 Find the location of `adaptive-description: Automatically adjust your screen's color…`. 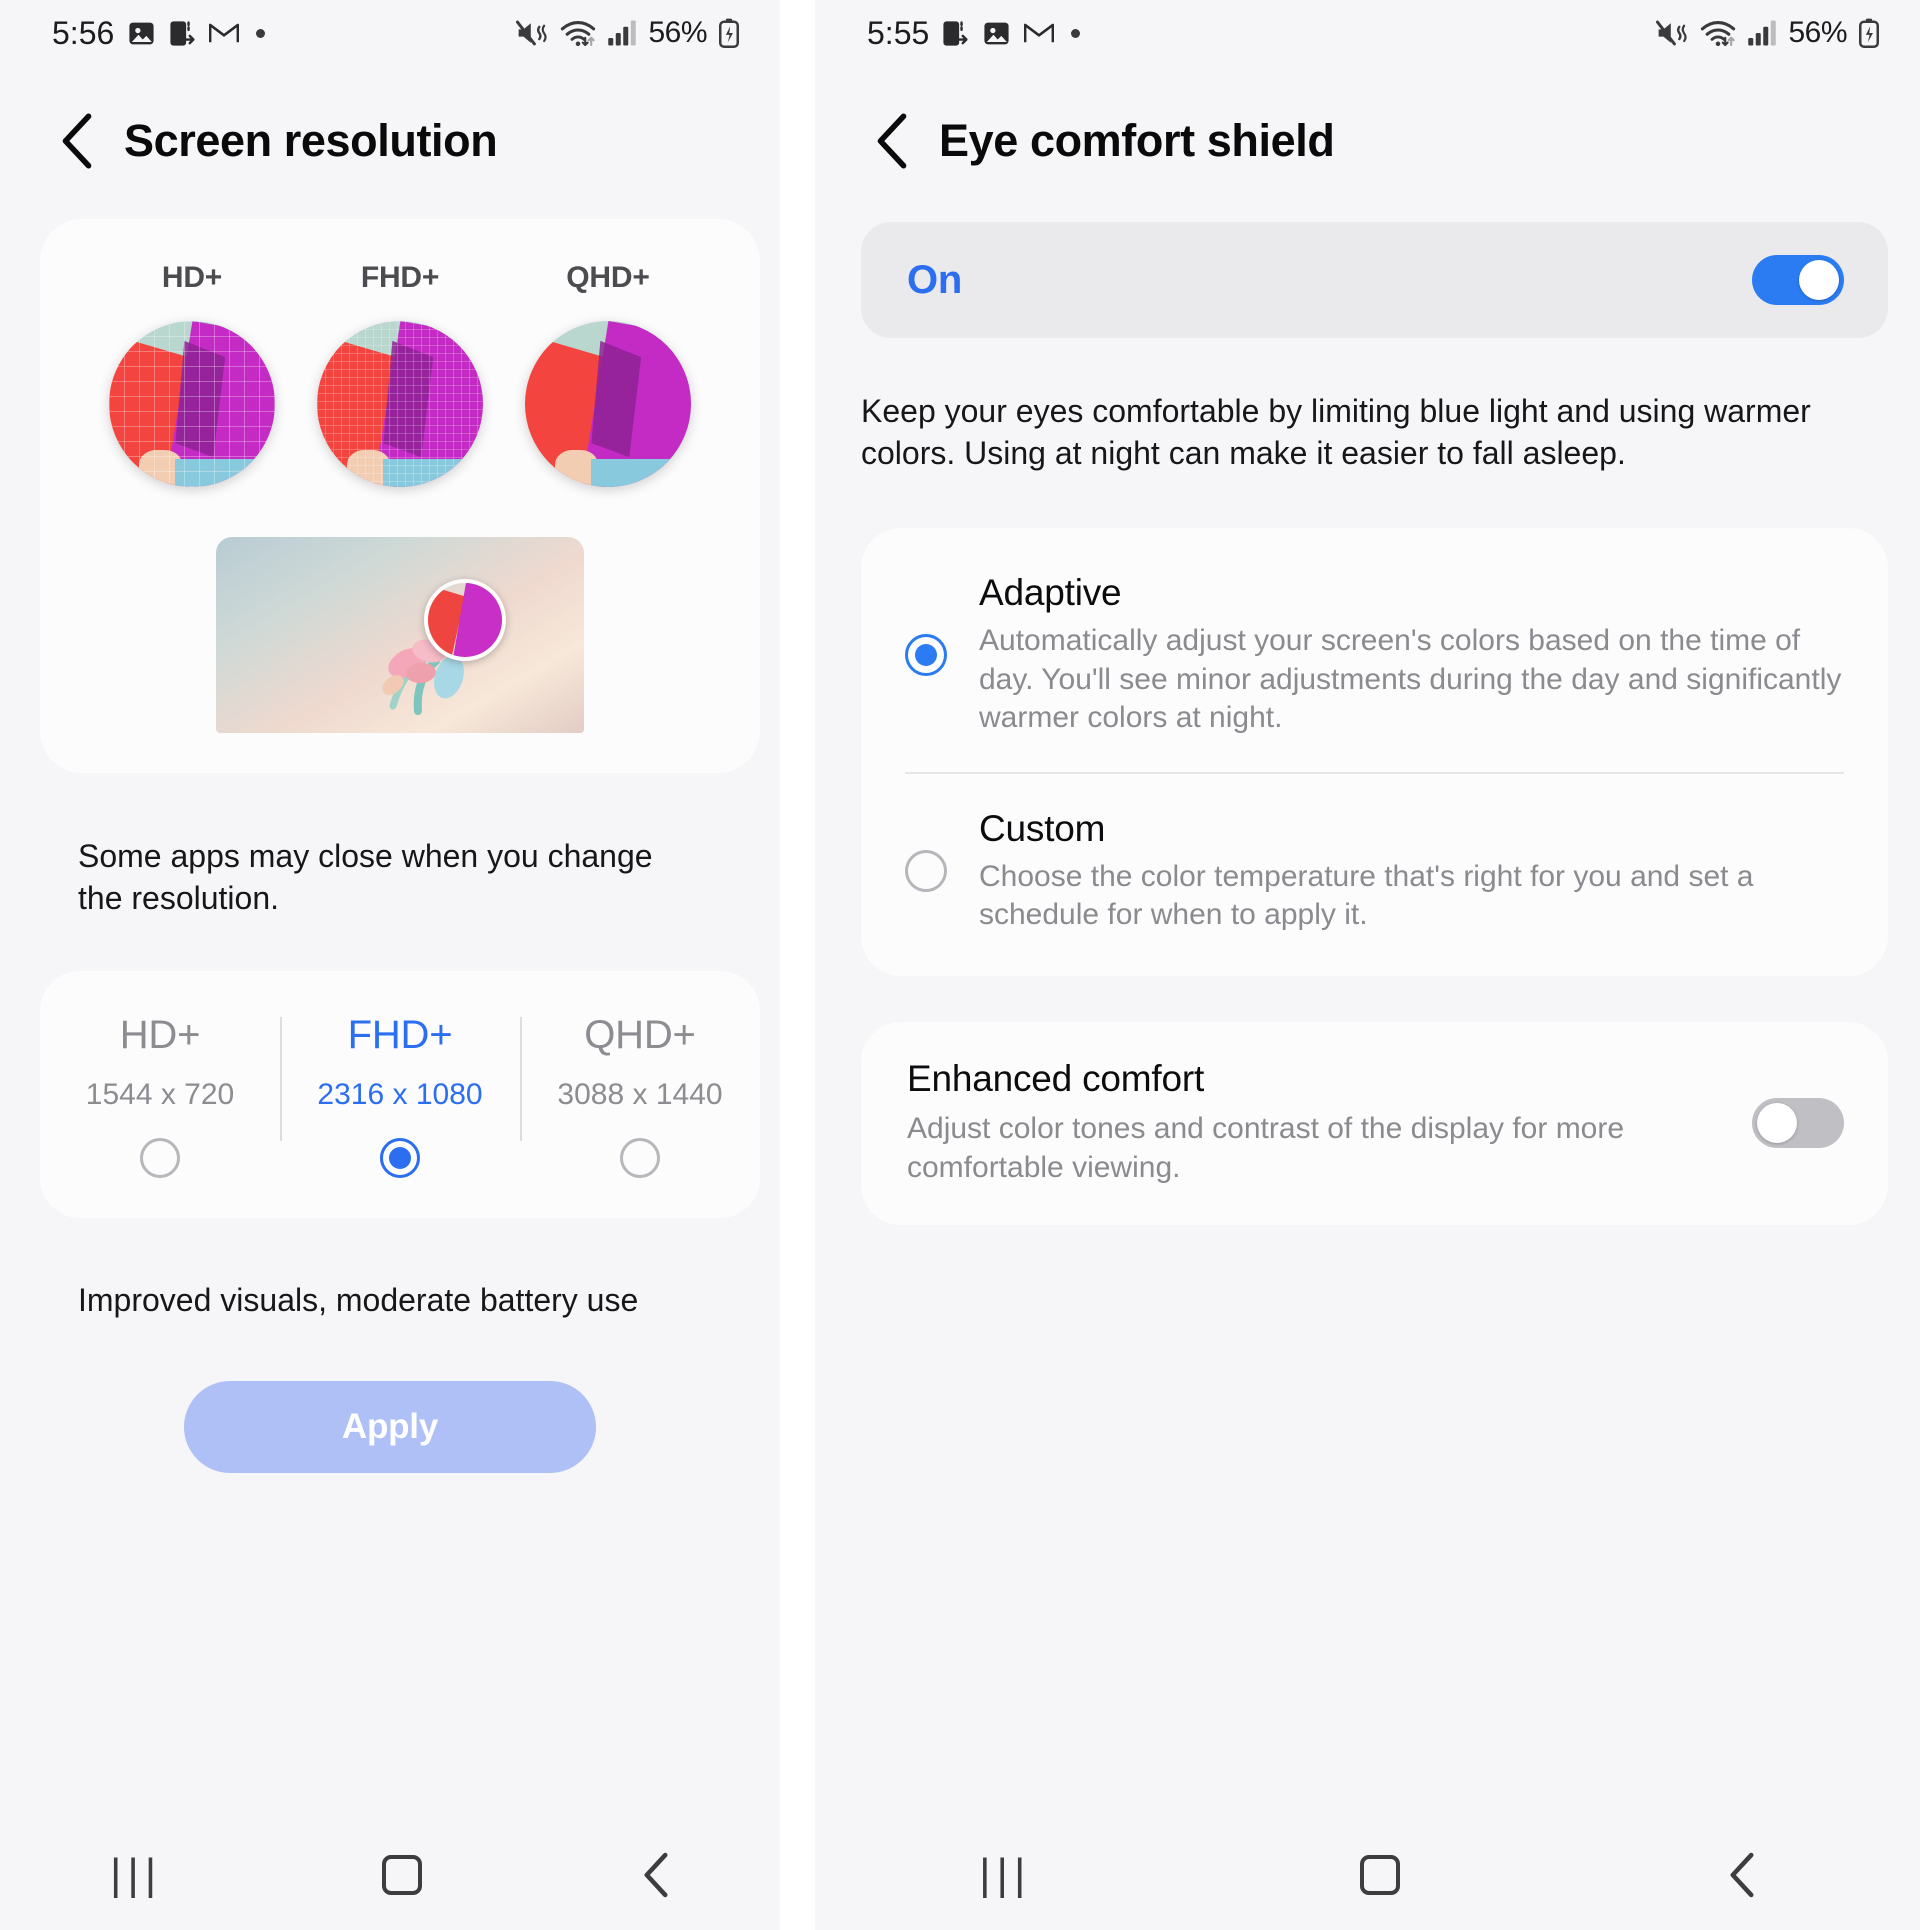

adaptive-description: Automatically adjust your screen's color… is located at coordinates (1410, 679).